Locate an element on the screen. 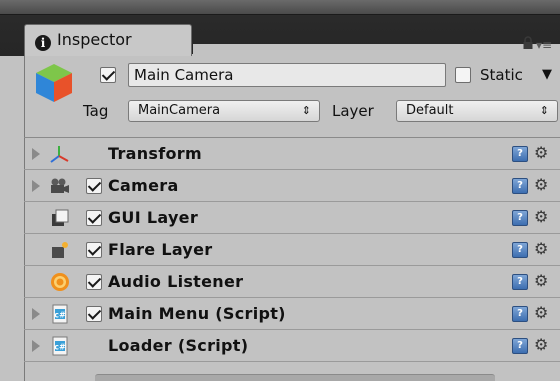  component-label: Camera is located at coordinates (143, 185).